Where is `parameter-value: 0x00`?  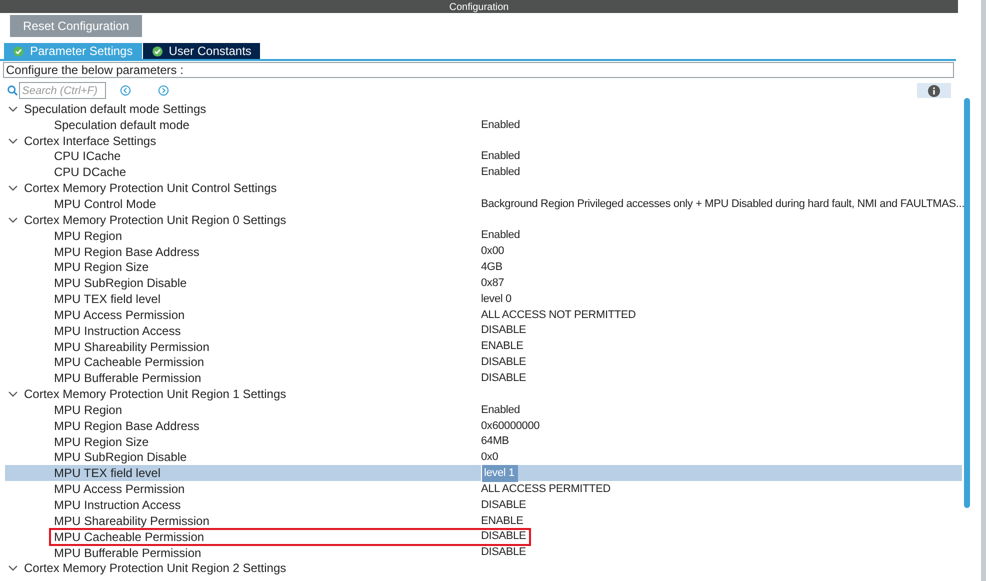 parameter-value: 0x00 is located at coordinates (493, 252).